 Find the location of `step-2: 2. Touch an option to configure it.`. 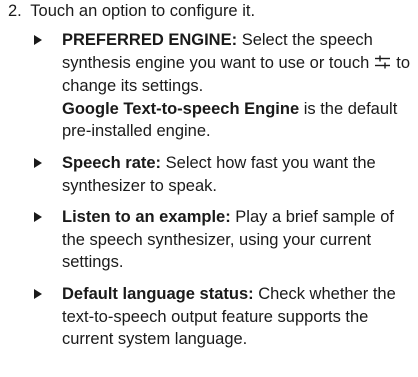

step-2: 2. Touch an option to configure it. is located at coordinates (131, 11).